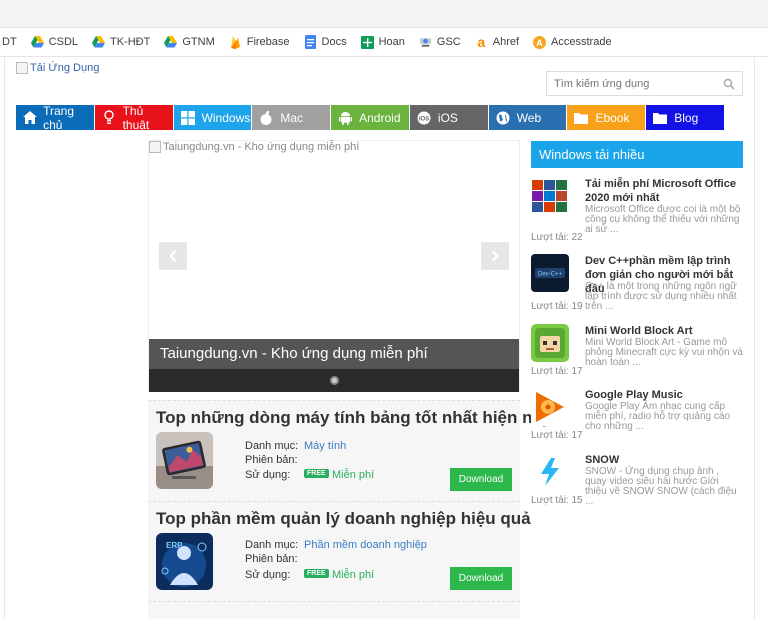  Describe the element at coordinates (607, 117) in the screenshot. I see `nav-item-ebook: Ebook` at that location.